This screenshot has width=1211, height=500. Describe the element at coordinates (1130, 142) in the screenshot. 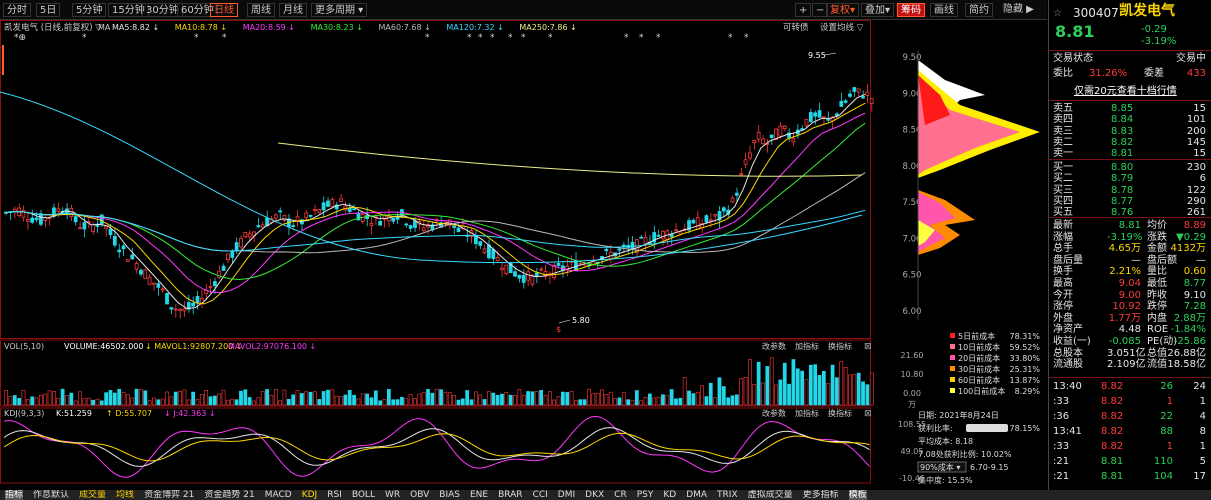

I see `book-row: 卖二 8.82 145` at that location.